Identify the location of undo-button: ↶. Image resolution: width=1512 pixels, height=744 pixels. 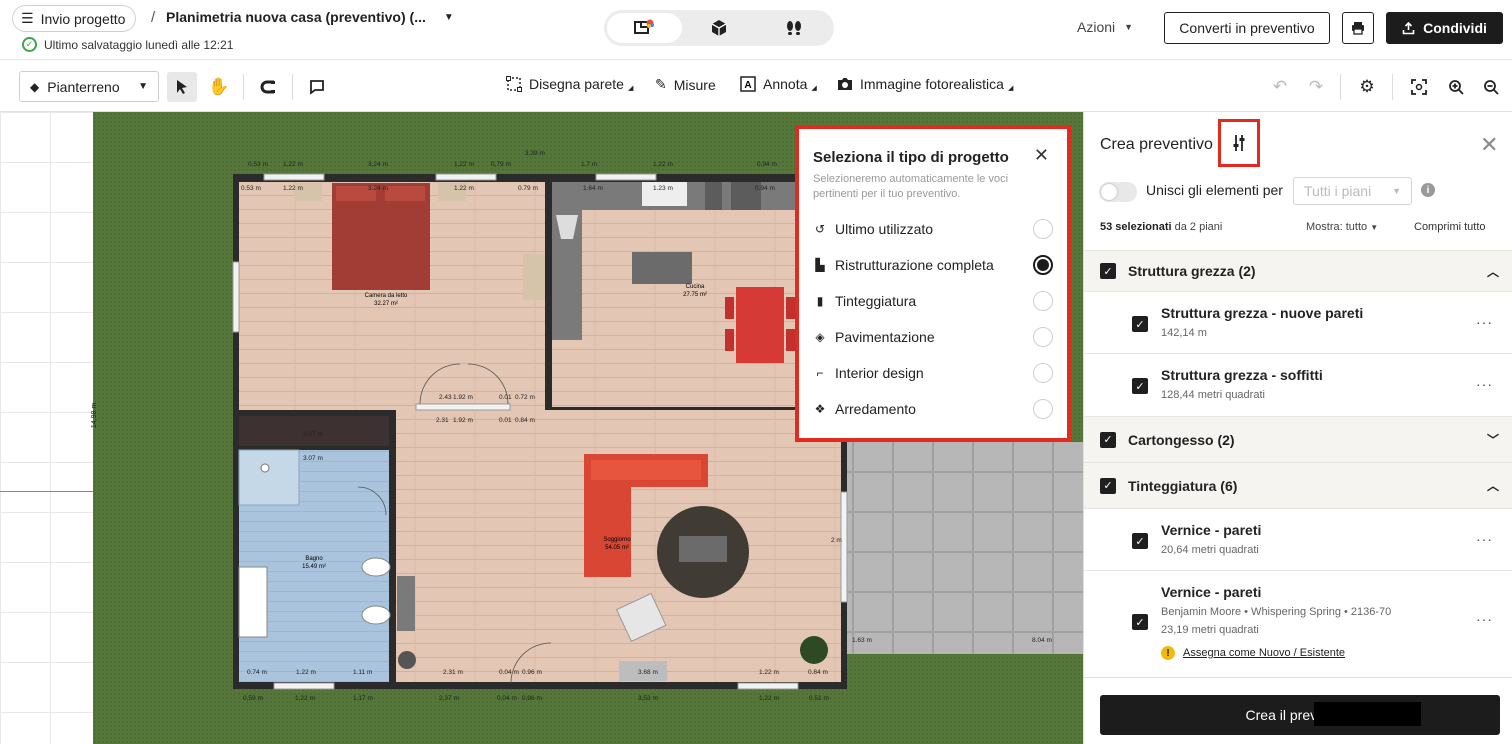
(1280, 87).